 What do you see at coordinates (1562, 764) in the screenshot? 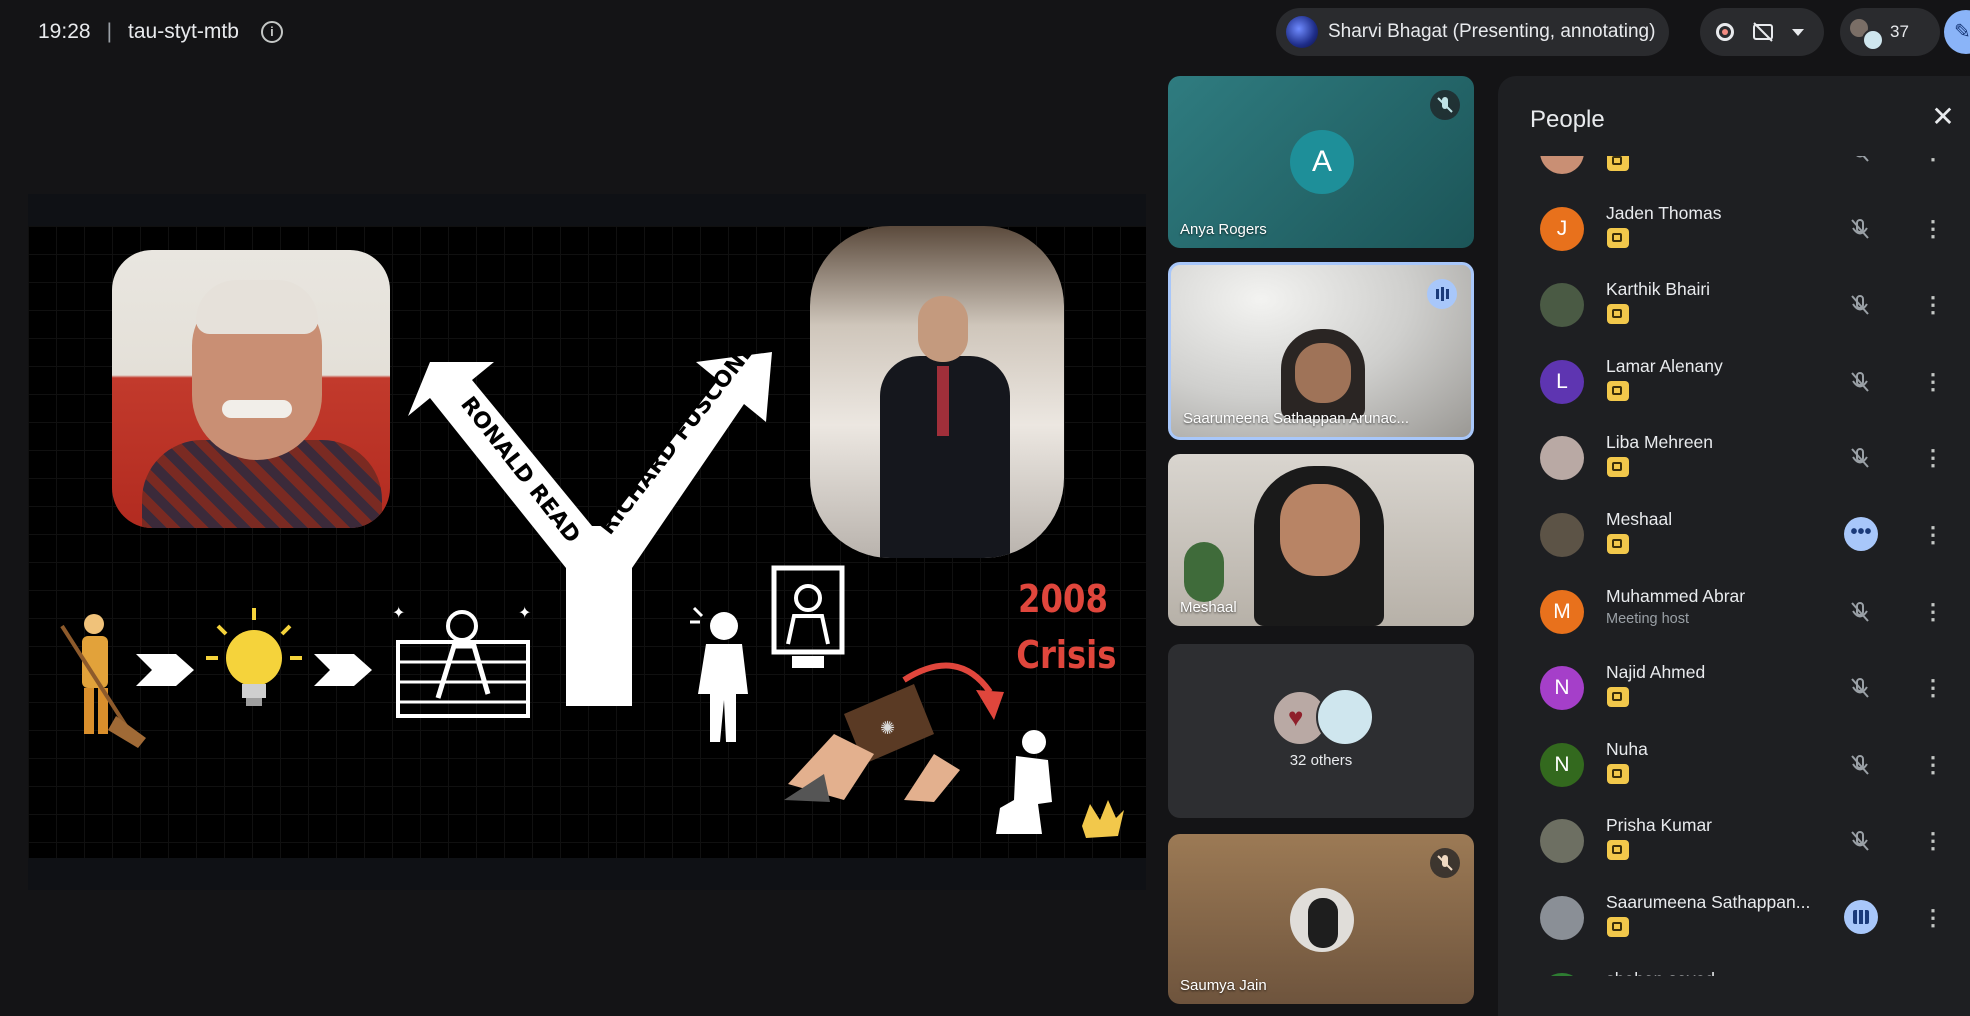
I see `avatar: N` at bounding box center [1562, 764].